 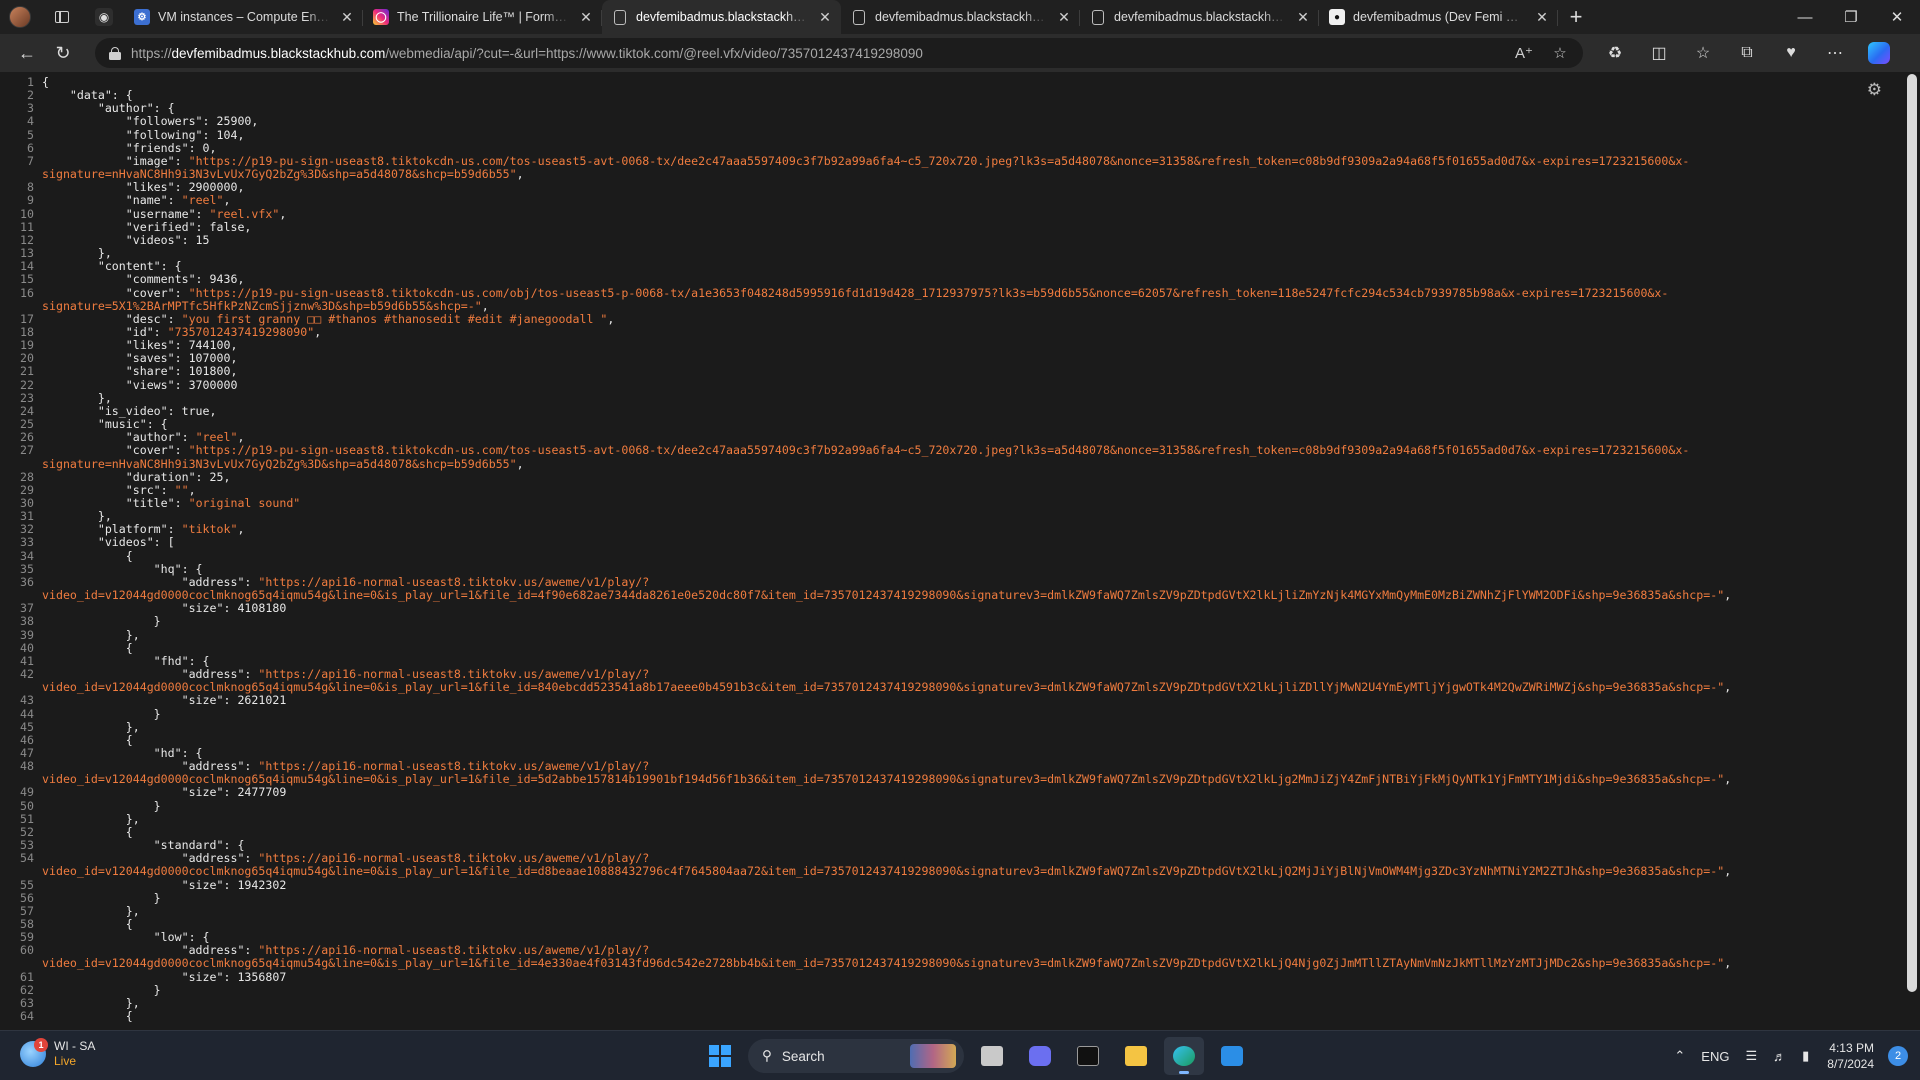 What do you see at coordinates (1805, 1056) in the screenshot?
I see `battery-icon: ▮` at bounding box center [1805, 1056].